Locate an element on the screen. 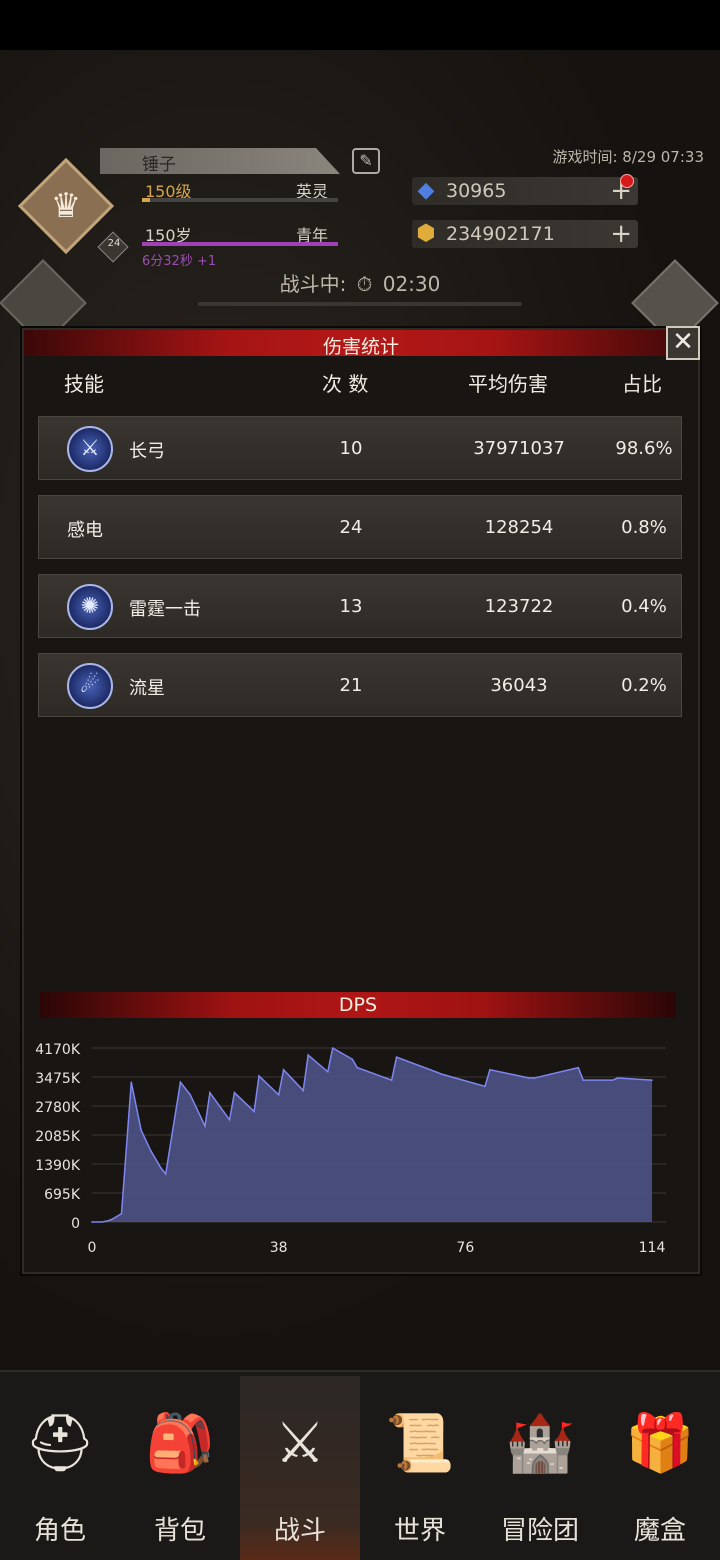 The height and width of the screenshot is (1560, 720). dps-chart: 4170K 3475K 2780K 2085K 1390K 695K 00 38 76 114 is located at coordinates (350, 1149).